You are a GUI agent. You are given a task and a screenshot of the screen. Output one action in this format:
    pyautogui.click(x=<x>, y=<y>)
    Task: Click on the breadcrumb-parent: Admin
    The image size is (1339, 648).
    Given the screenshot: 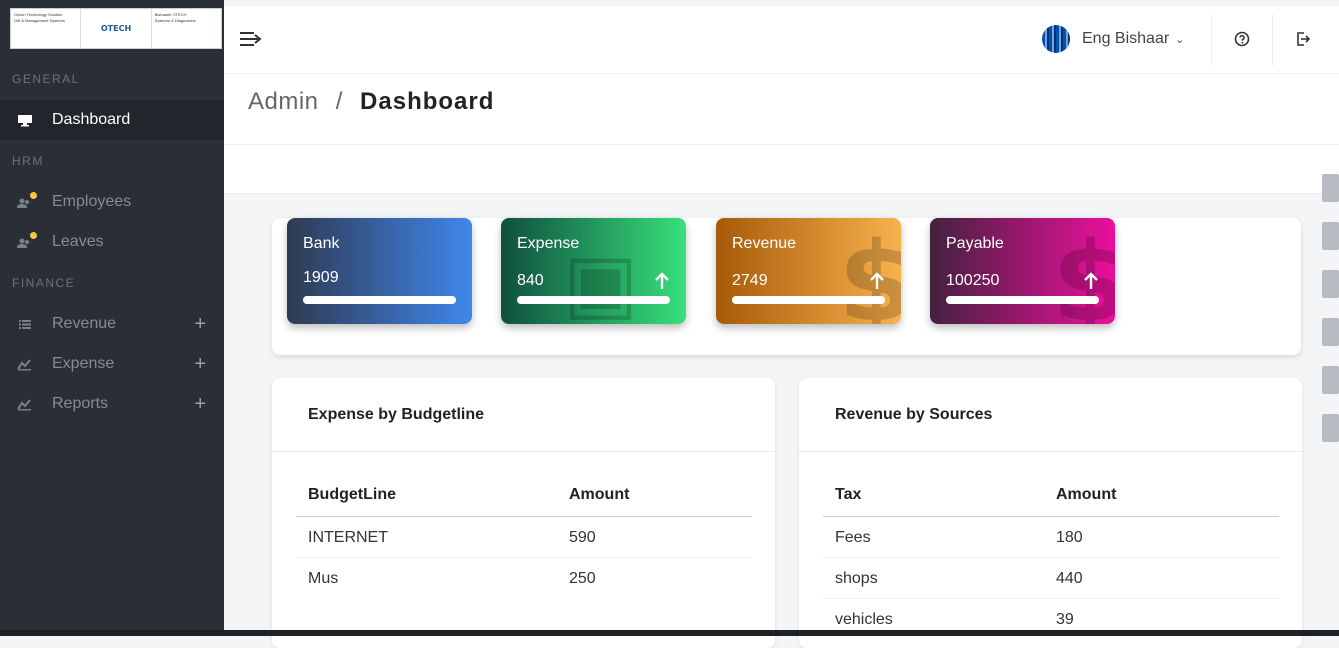 What is the action you would take?
    pyautogui.click(x=283, y=101)
    